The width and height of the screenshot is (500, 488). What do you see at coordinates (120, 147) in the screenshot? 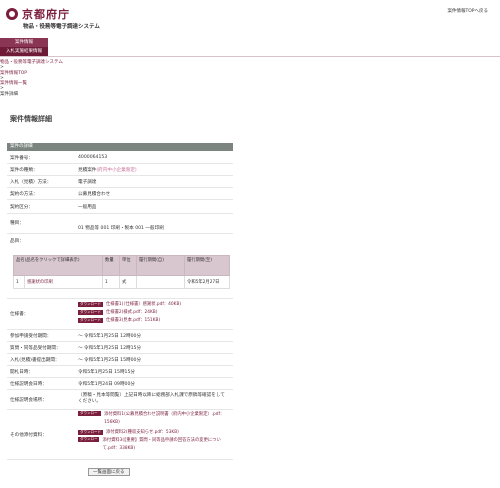
I see `panel-title: 案件の詳細` at bounding box center [120, 147].